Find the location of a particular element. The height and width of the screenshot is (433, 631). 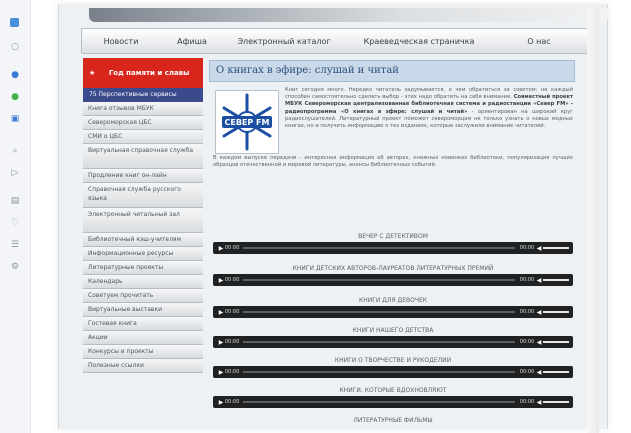

tab-icon: ▣ is located at coordinates (15, 119).